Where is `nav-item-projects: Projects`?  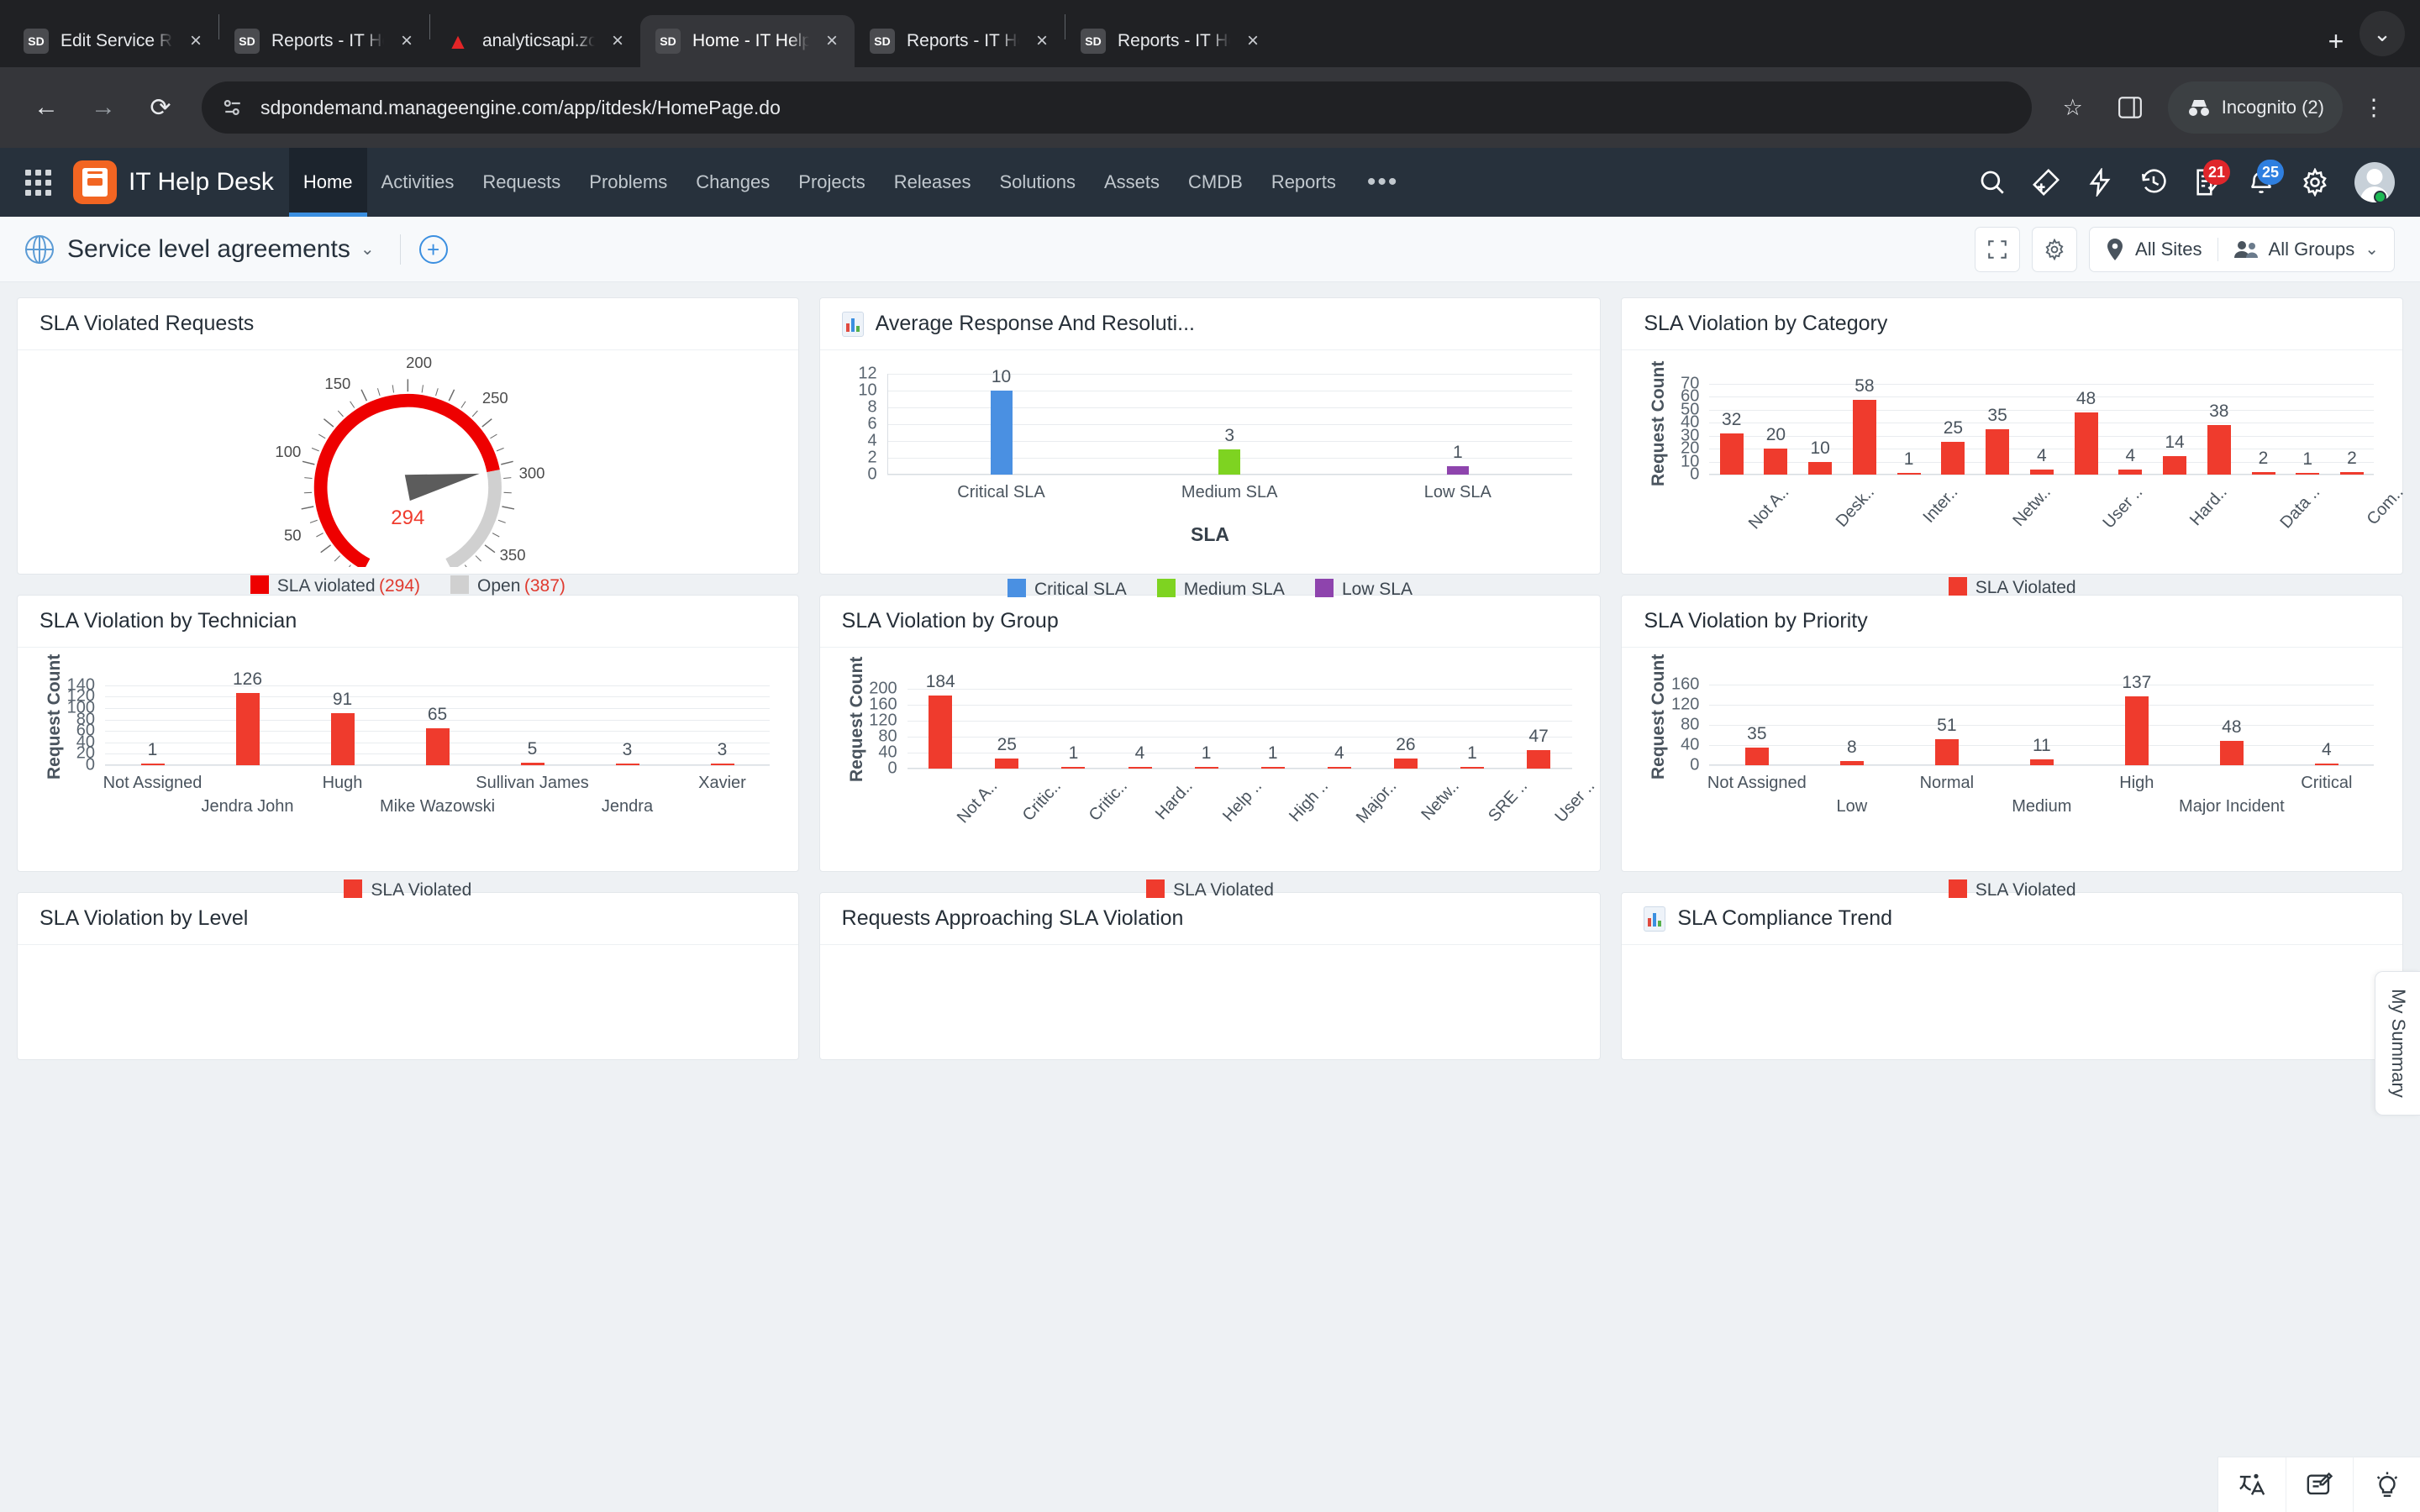 nav-item-projects: Projects is located at coordinates (831, 182).